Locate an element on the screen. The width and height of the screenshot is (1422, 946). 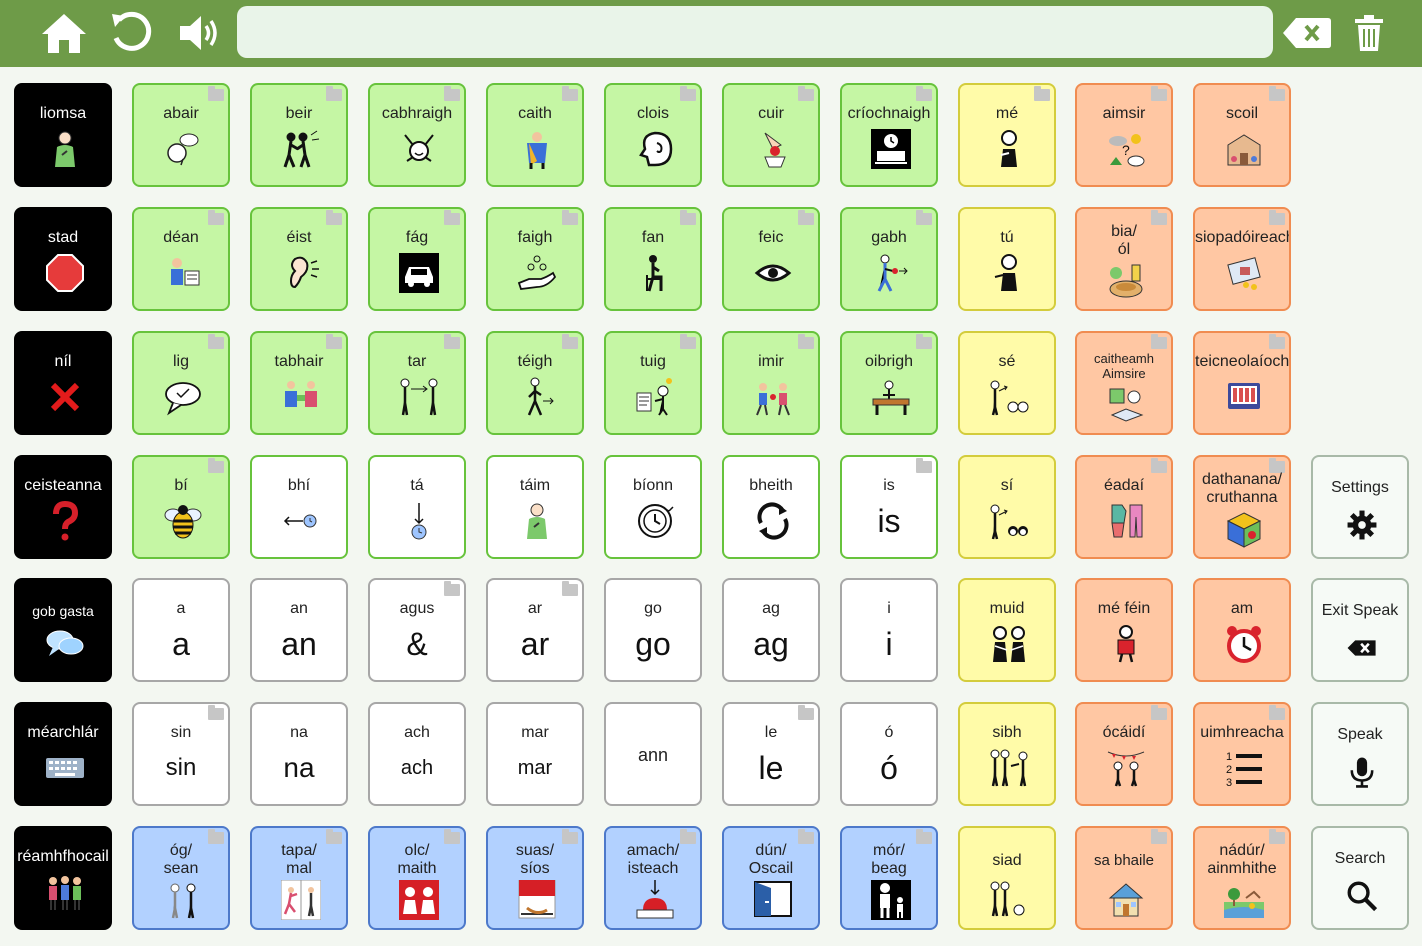
tile-label: bheith is located at coordinates (771, 485).